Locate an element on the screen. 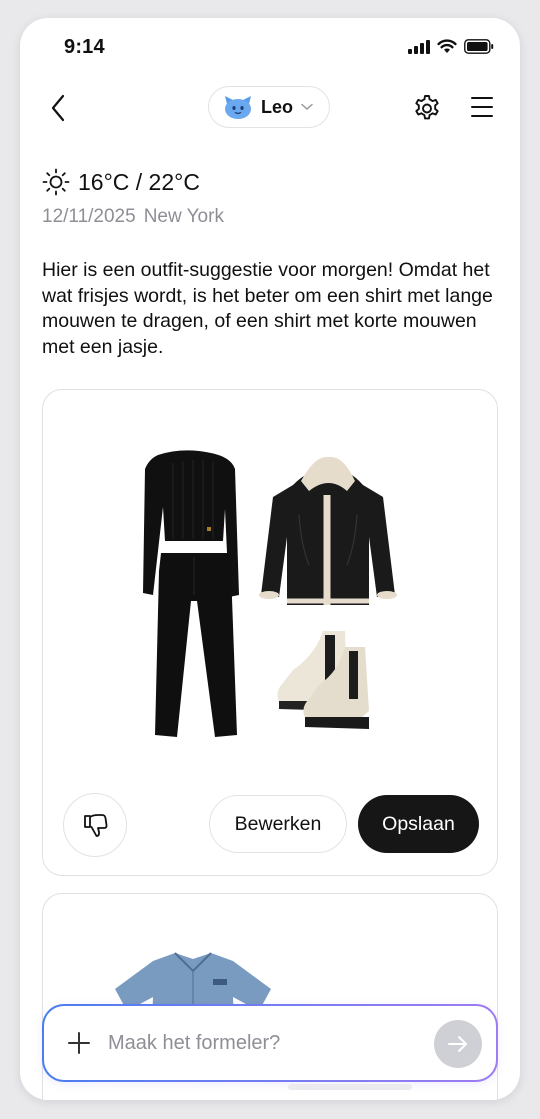  settings-button is located at coordinates (427, 107).